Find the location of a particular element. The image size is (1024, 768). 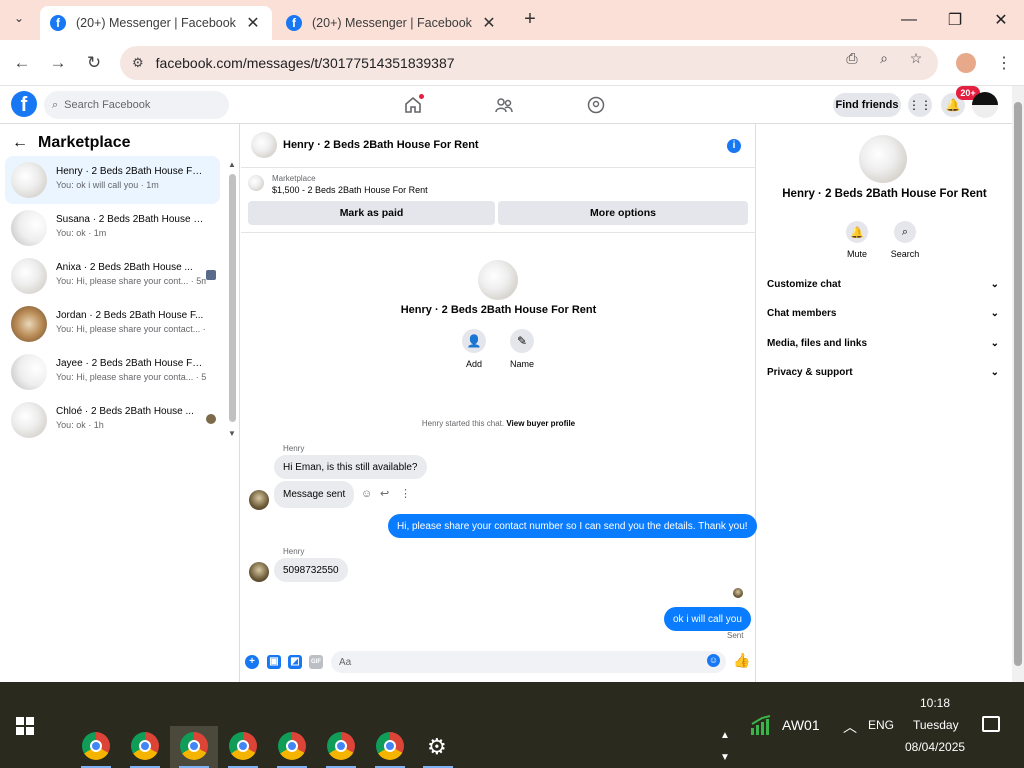

friends-icon is located at coordinates (504, 105).